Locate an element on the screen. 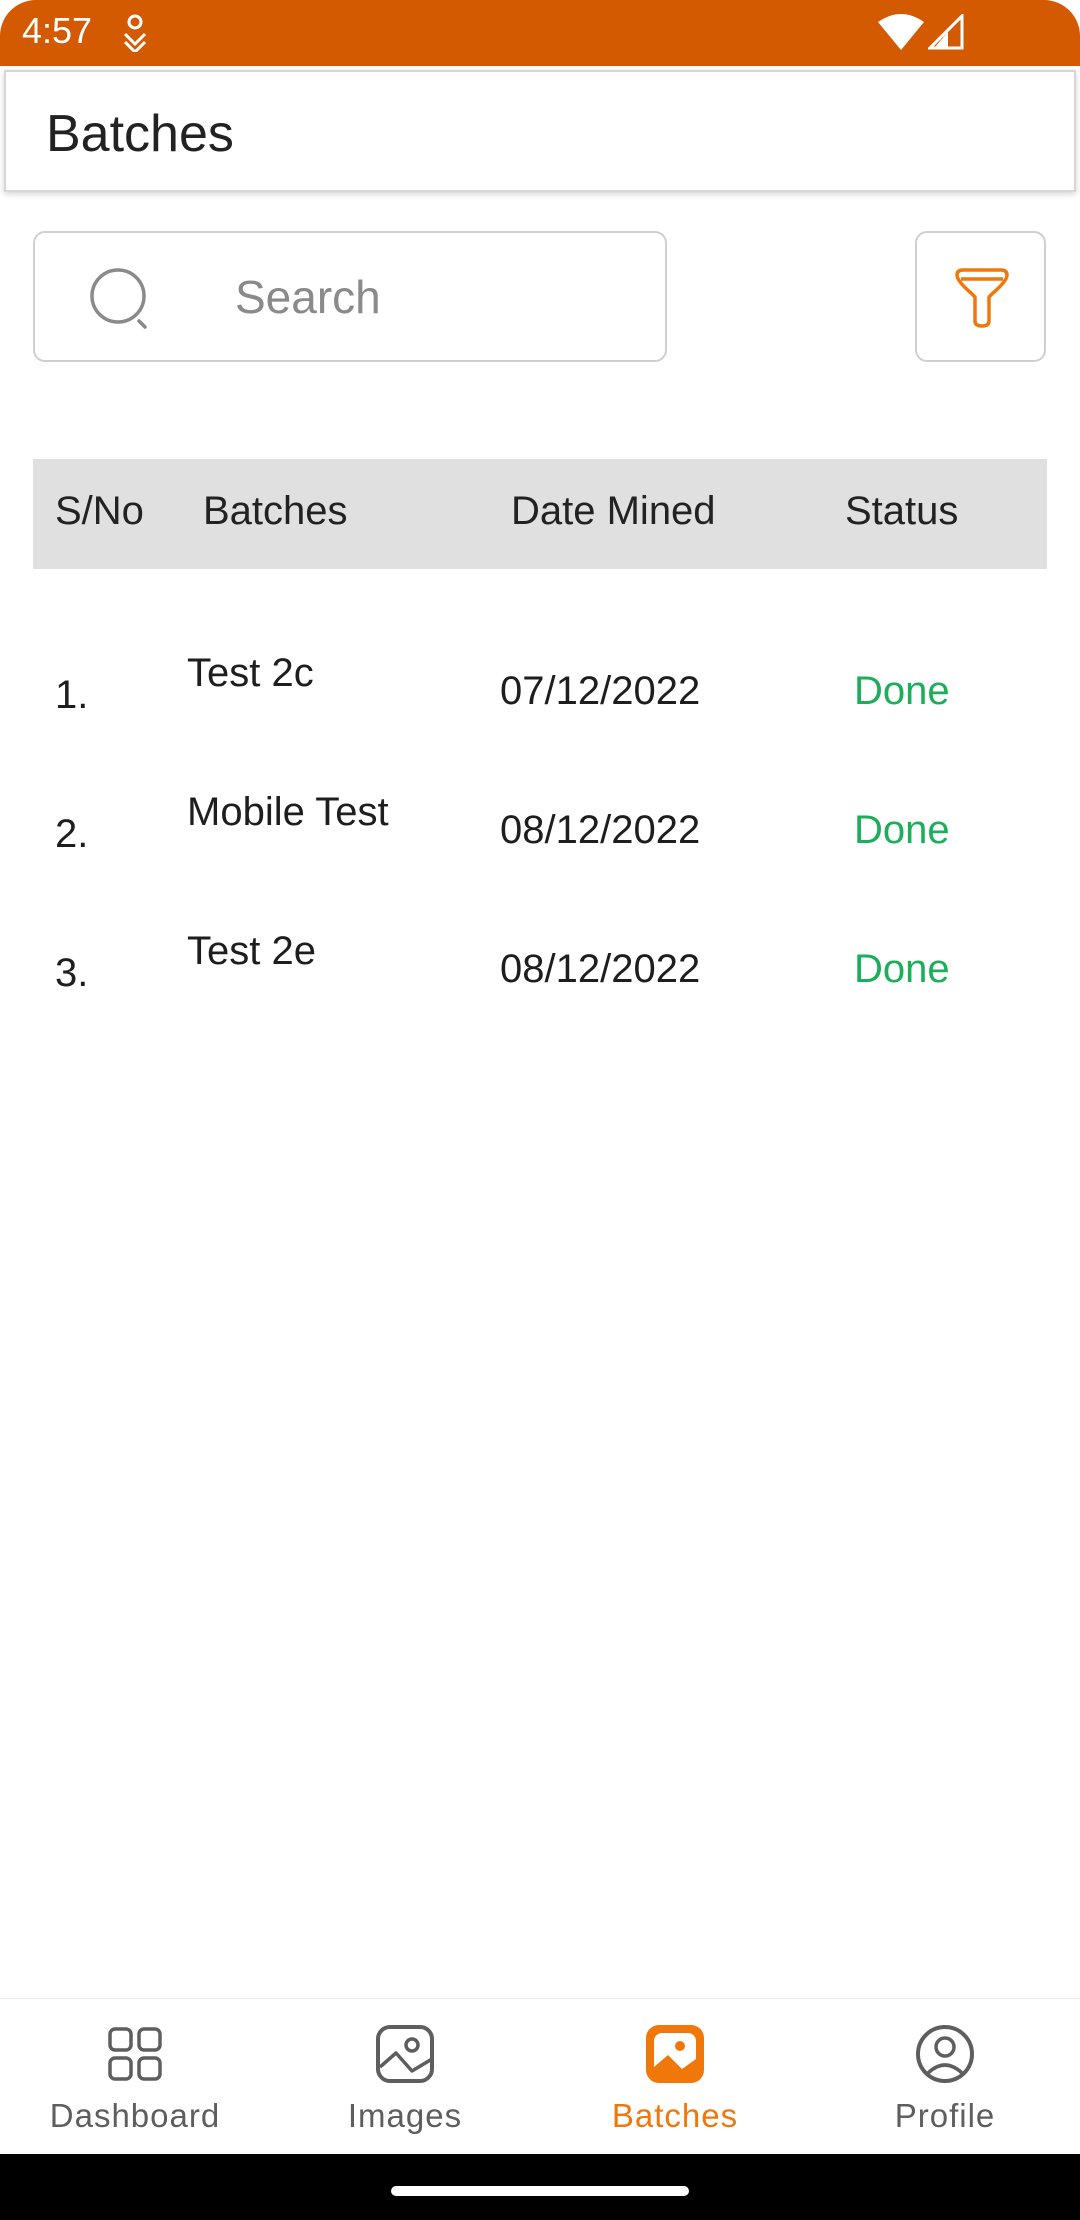 Image resolution: width=1080 pixels, height=2220 pixels. filter-button is located at coordinates (980, 296).